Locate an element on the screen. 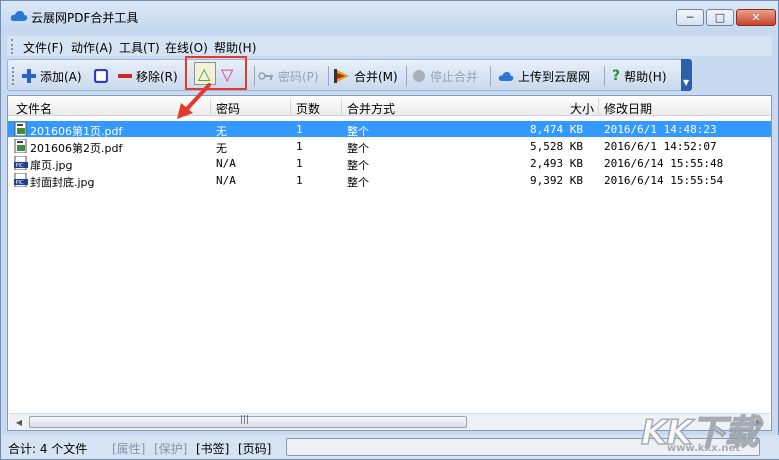  file-size: 9,392 KB is located at coordinates (556, 180).